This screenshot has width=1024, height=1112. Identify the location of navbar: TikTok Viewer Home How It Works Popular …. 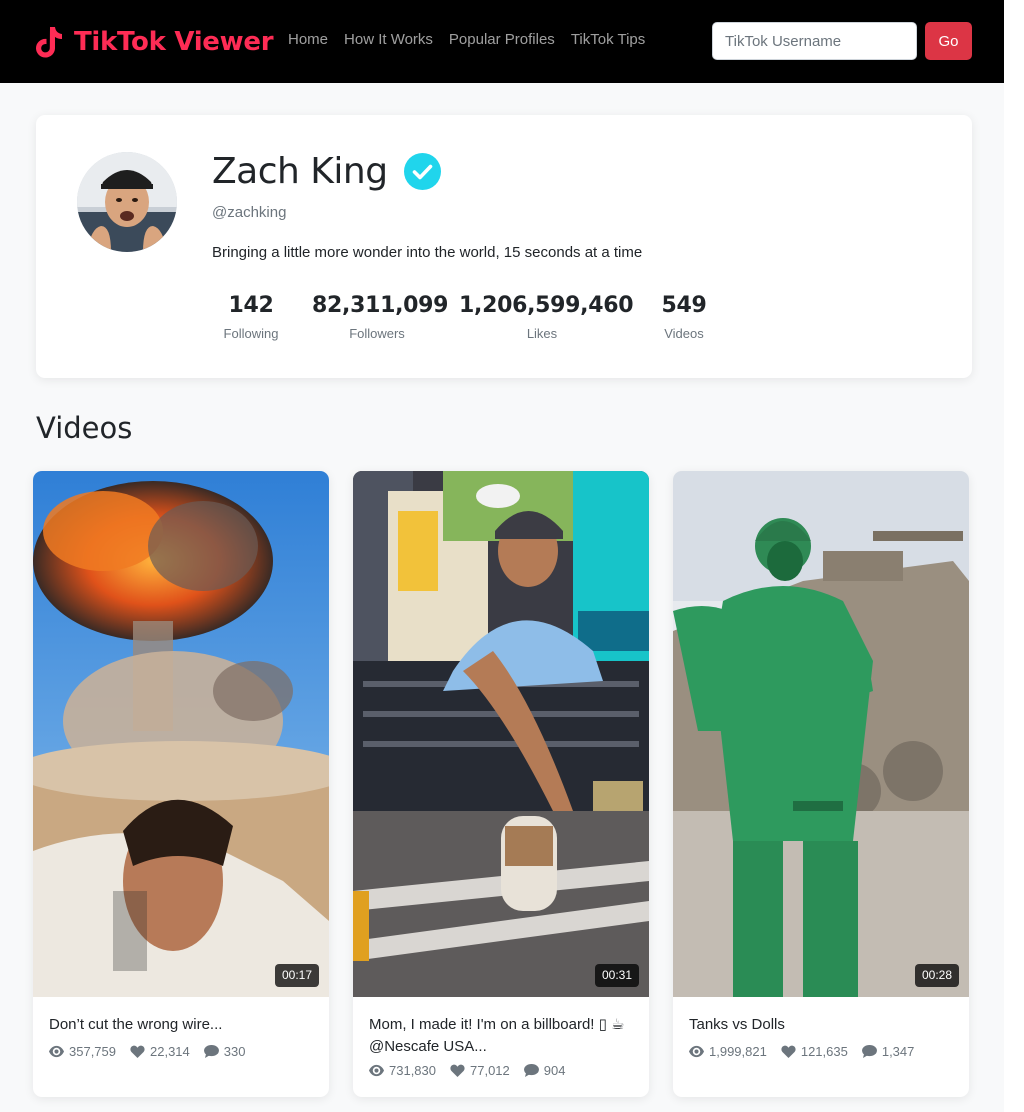
(502, 41).